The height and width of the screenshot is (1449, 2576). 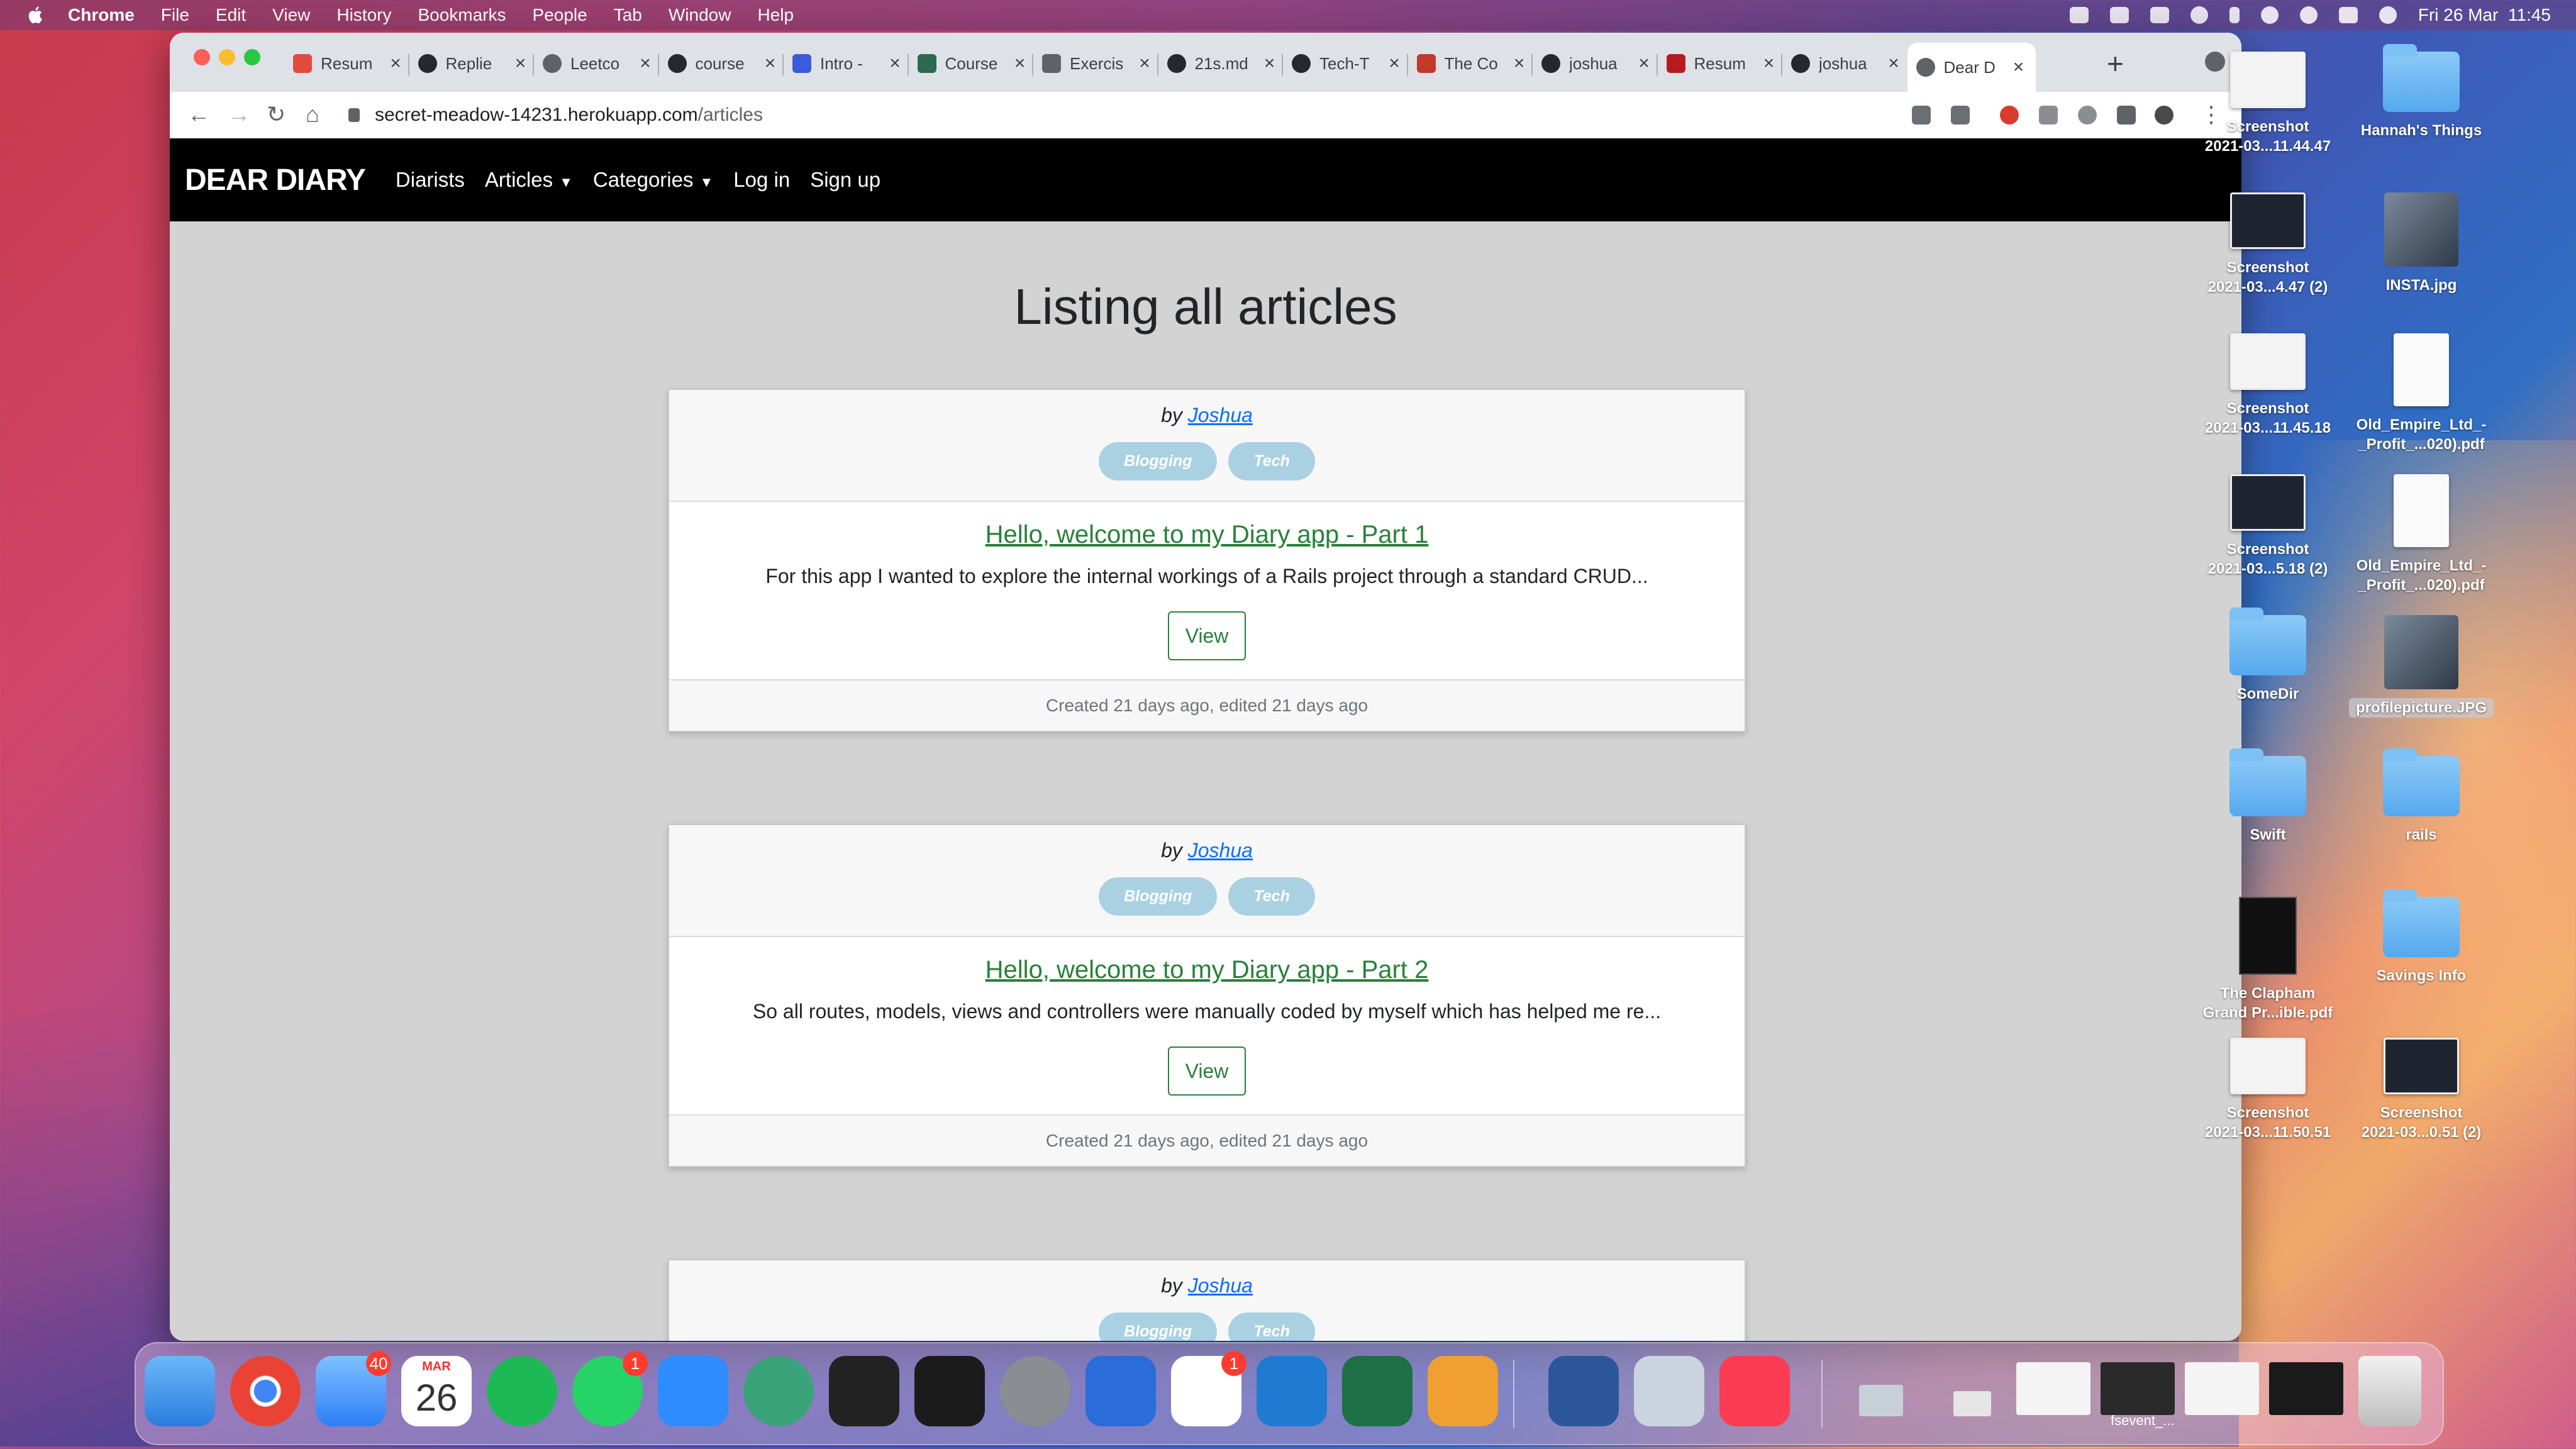 What do you see at coordinates (1377, 1391) in the screenshot?
I see `excel-icon` at bounding box center [1377, 1391].